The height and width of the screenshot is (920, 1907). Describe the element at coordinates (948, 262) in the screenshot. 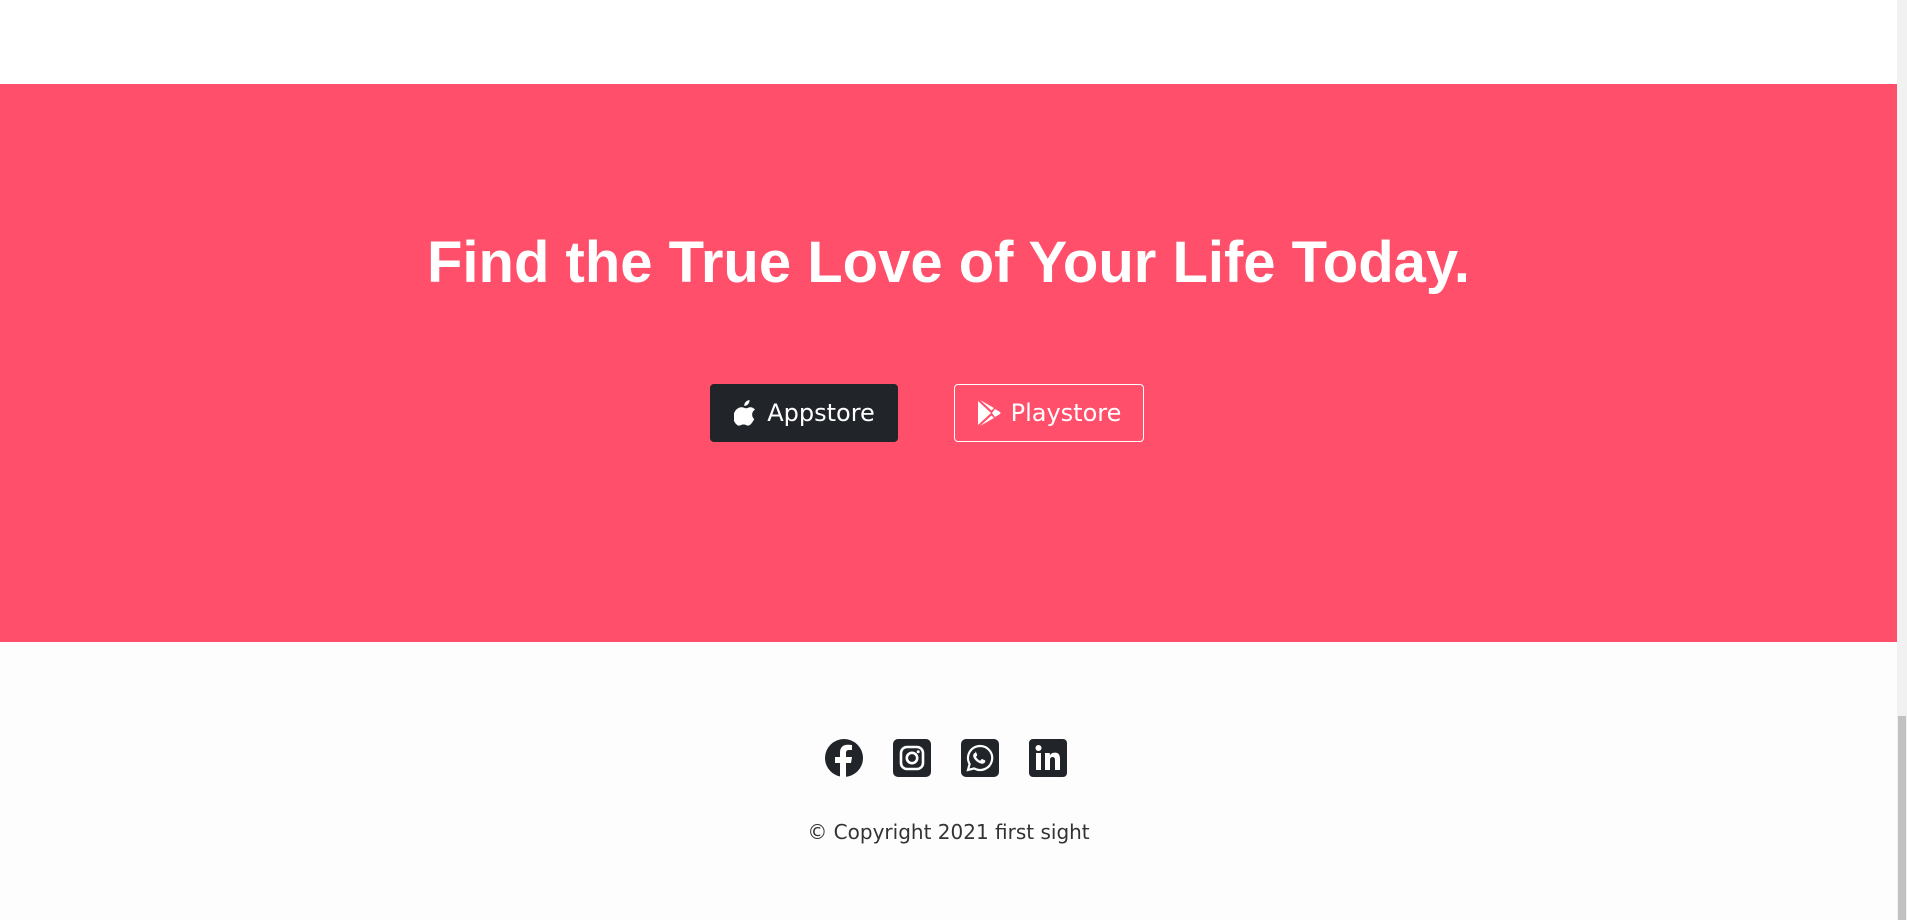

I see `cta-title: Find the True Love of Your Life Today.` at that location.